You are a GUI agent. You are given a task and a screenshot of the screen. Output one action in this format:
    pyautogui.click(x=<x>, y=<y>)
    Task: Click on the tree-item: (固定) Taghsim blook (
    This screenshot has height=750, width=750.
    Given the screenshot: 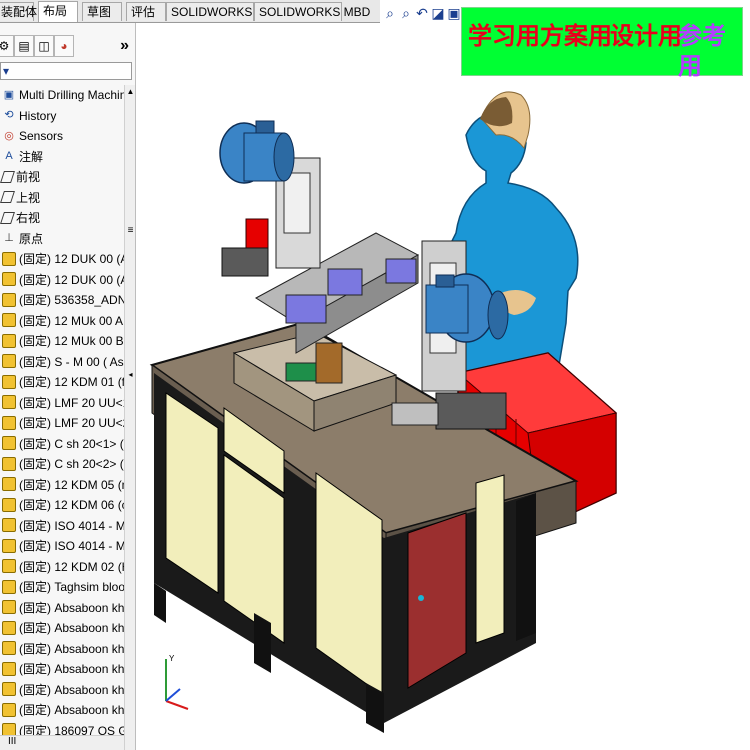 What is the action you would take?
    pyautogui.click(x=62, y=587)
    